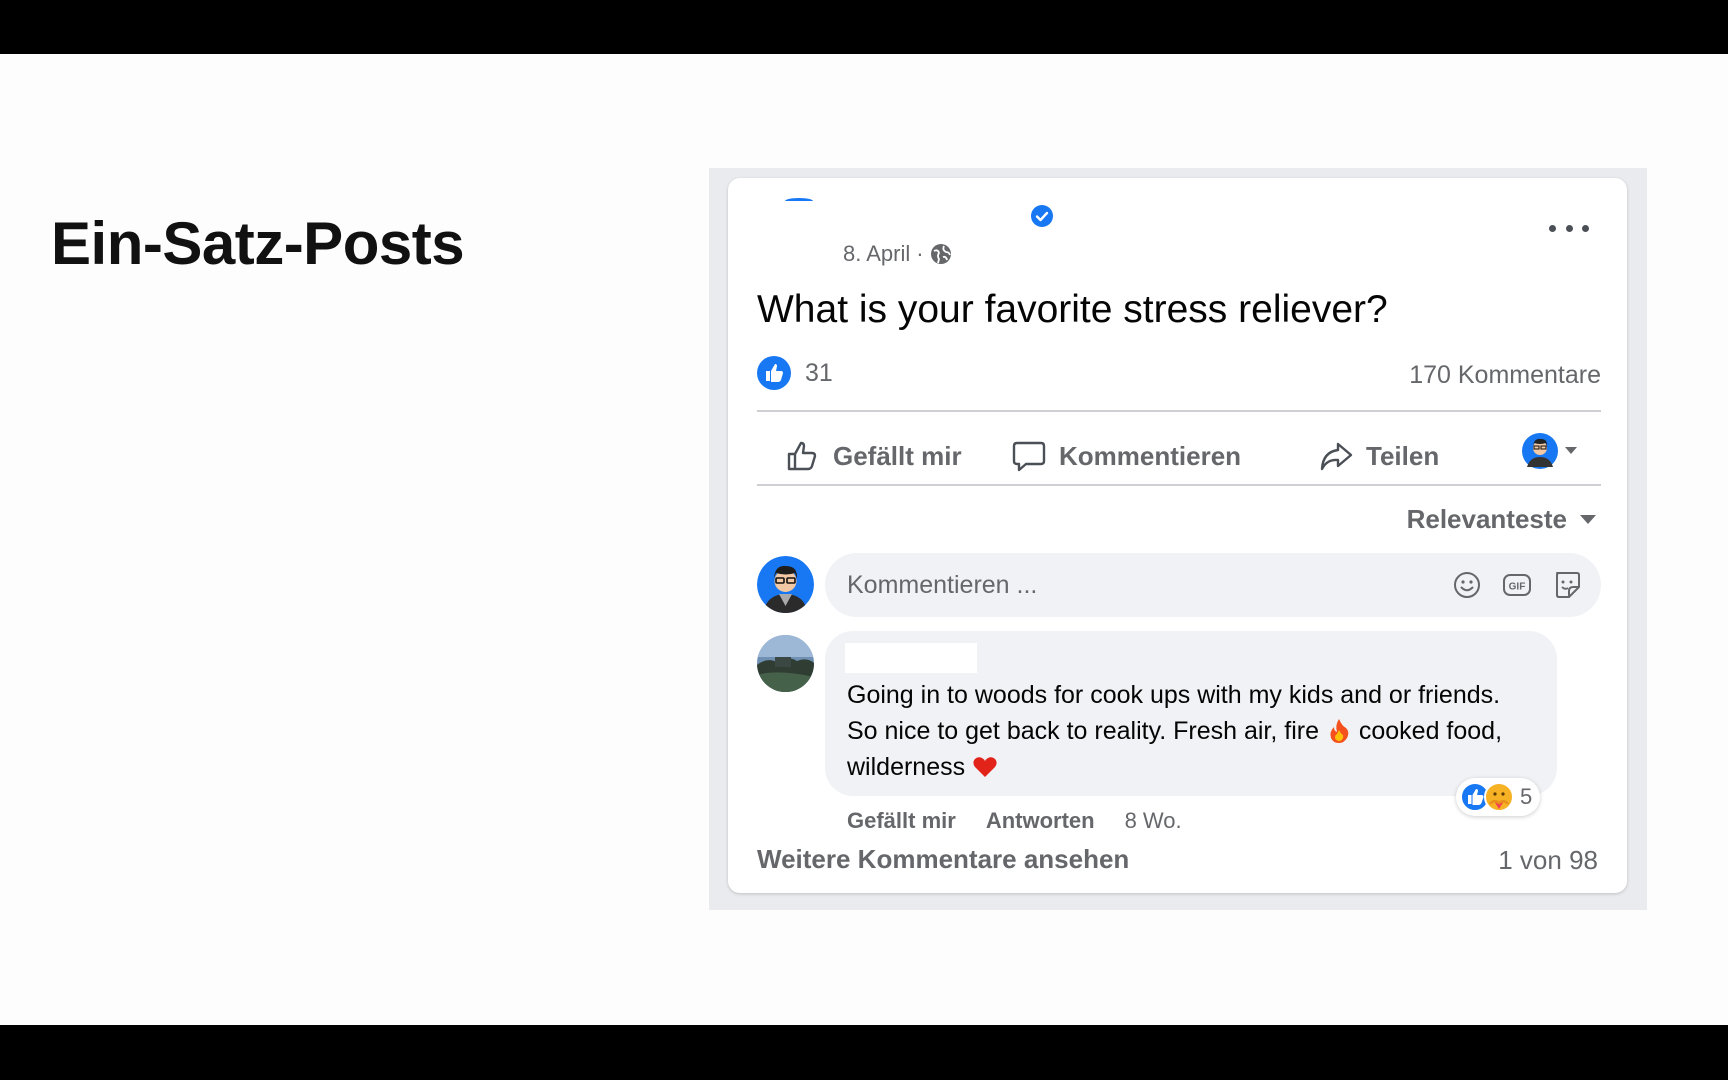 This screenshot has height=1080, width=1728. What do you see at coordinates (911, 658) in the screenshot?
I see `comment-author-redacted` at bounding box center [911, 658].